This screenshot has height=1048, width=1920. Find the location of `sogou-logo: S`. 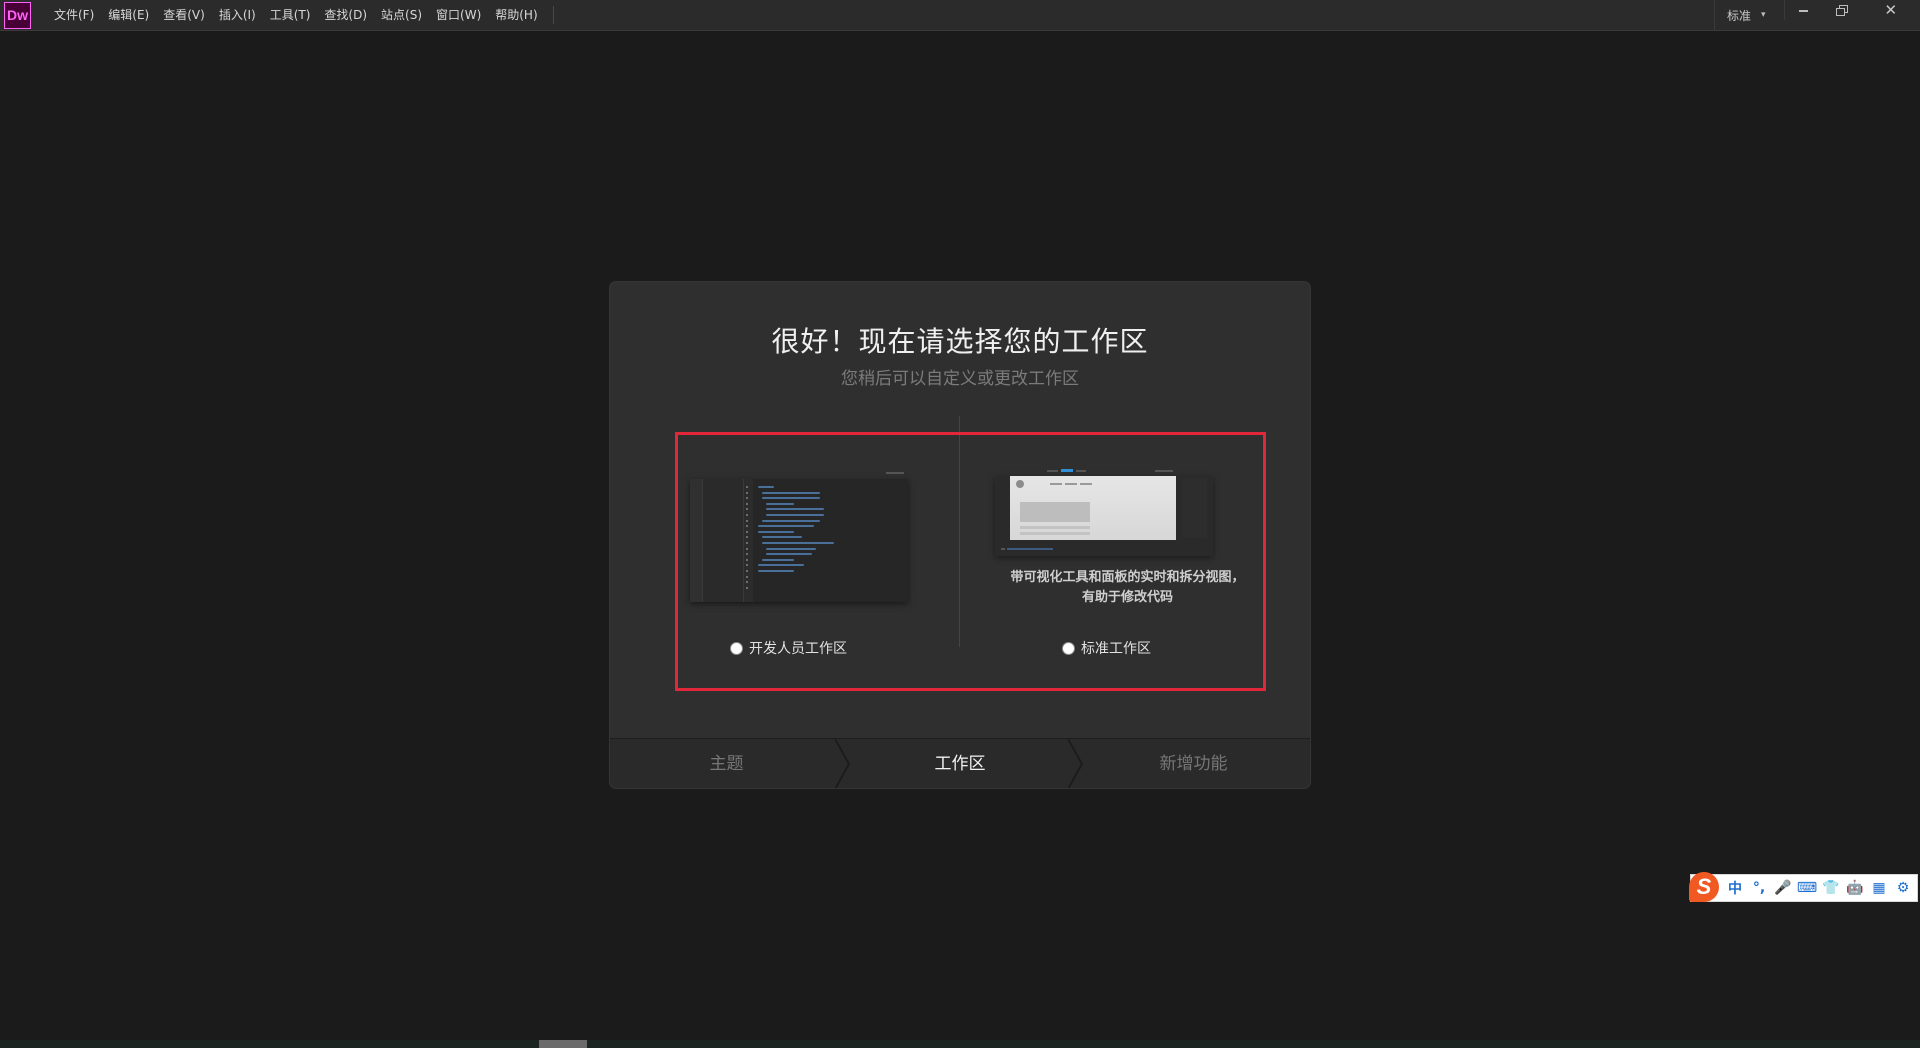

sogou-logo: S is located at coordinates (1704, 887).